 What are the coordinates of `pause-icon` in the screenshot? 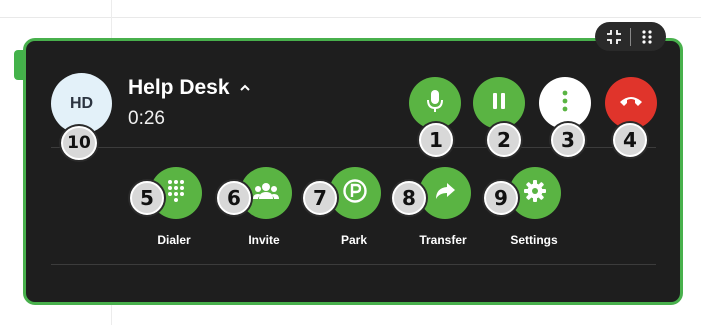 It's located at (499, 103).